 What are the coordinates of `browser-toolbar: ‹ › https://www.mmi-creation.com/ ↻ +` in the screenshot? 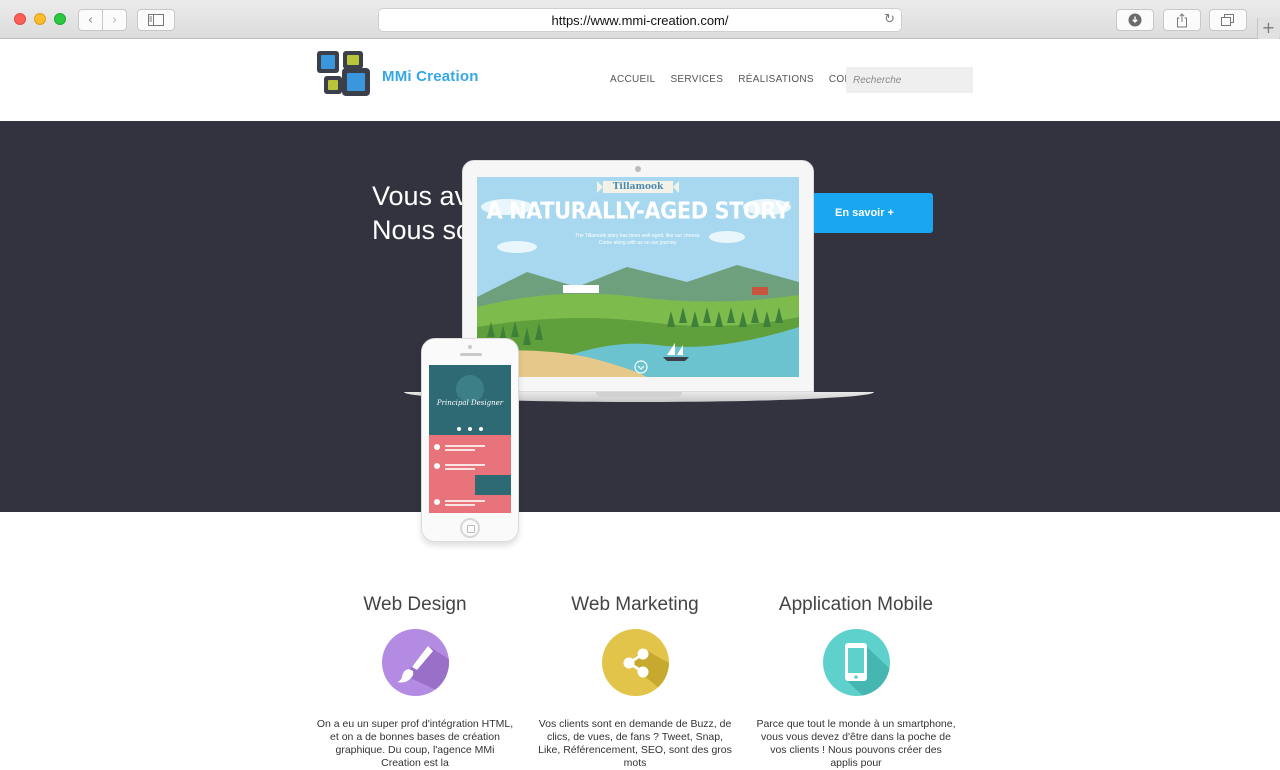 It's located at (640, 19).